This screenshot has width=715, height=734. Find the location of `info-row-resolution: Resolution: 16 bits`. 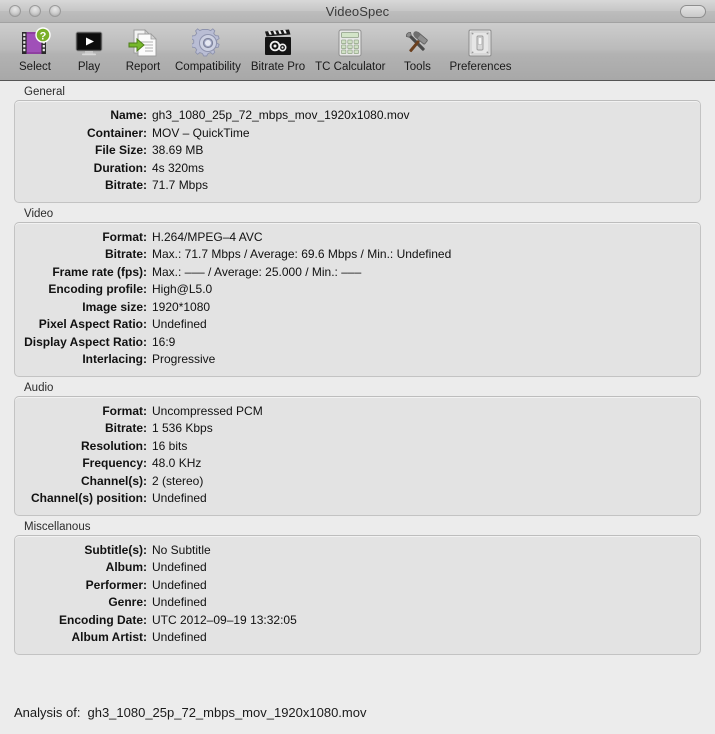

info-row-resolution: Resolution: 16 bits is located at coordinates (357, 447).